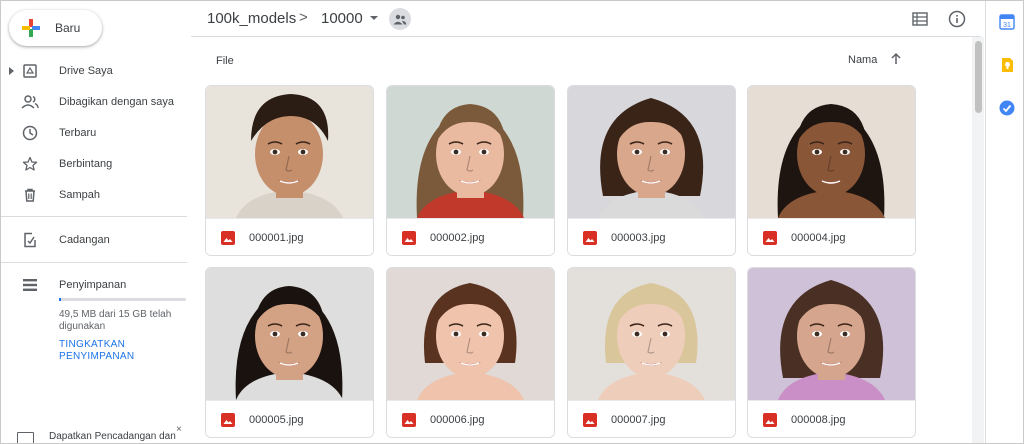  I want to click on file-card-footer: 000006.jpg, so click(470, 418).